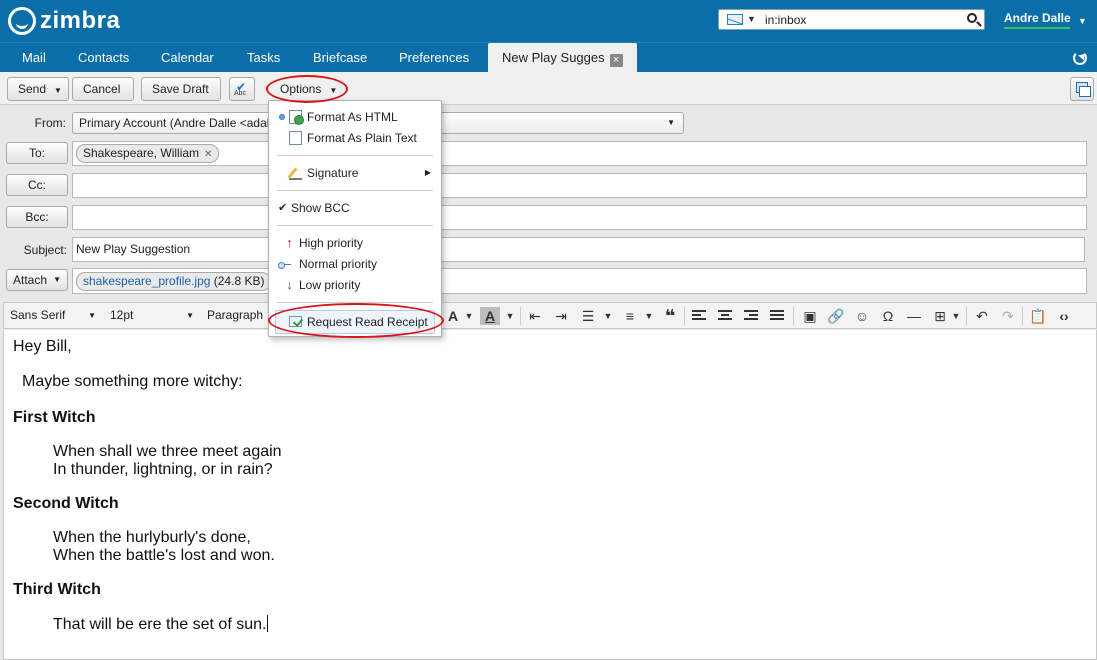 This screenshot has width=1097, height=660. I want to click on tab-briefcase: Briefcase, so click(340, 58).